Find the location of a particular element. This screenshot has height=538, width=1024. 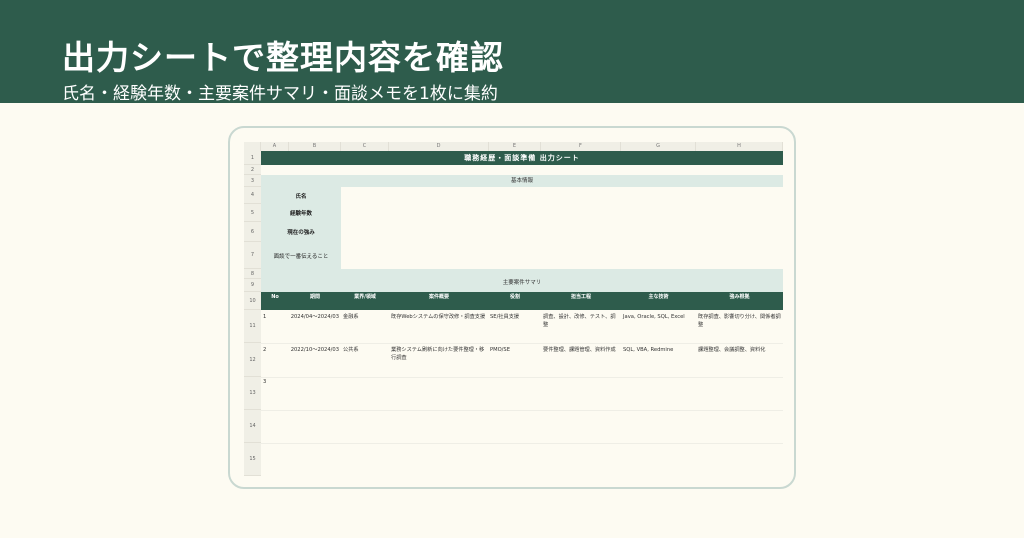

row-number-8: 8 is located at coordinates (252, 274).